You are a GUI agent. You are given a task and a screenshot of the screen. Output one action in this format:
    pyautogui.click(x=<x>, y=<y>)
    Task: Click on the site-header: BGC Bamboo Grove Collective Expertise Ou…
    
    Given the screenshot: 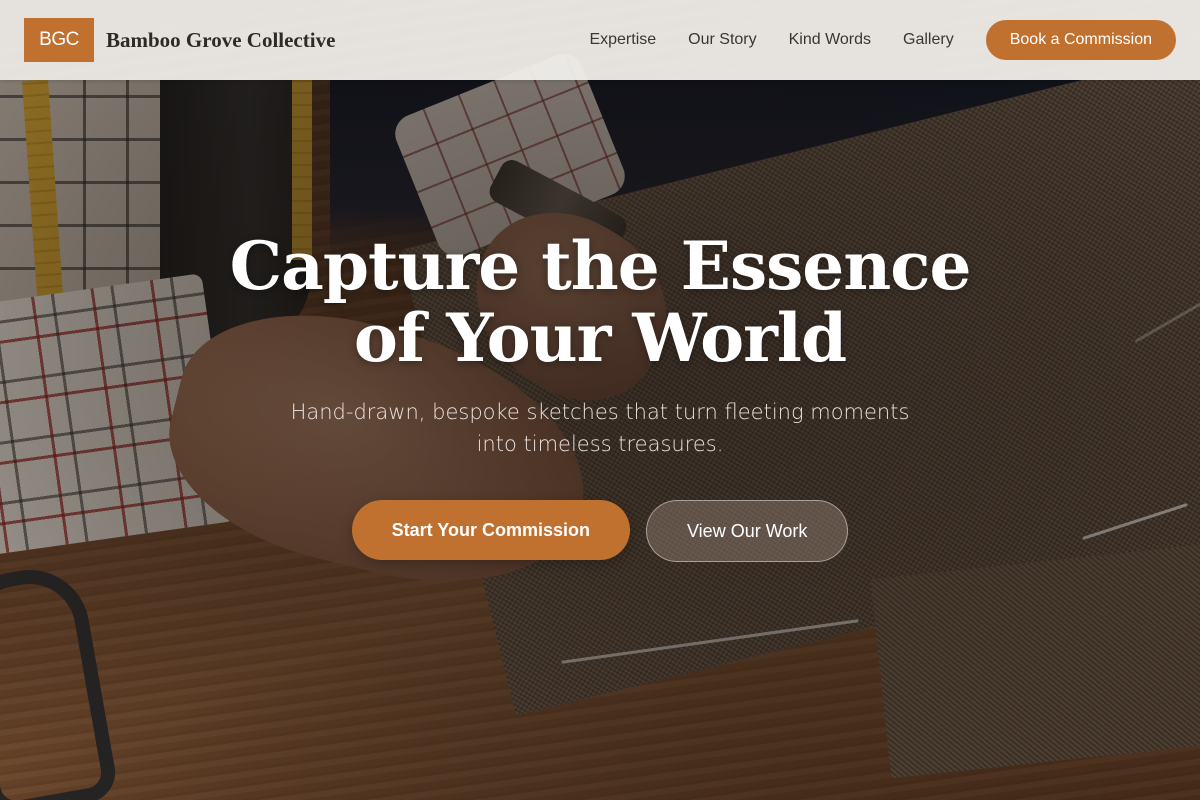 What is the action you would take?
    pyautogui.click(x=600, y=40)
    